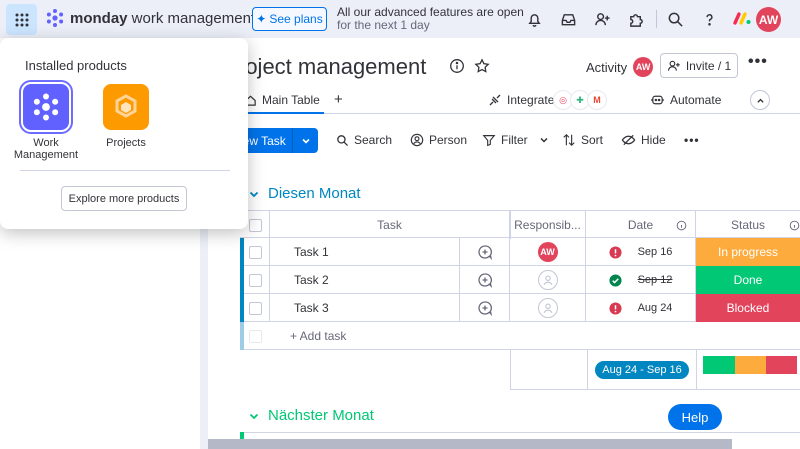 The height and width of the screenshot is (449, 800). I want to click on automate-button: Automate, so click(685, 100).